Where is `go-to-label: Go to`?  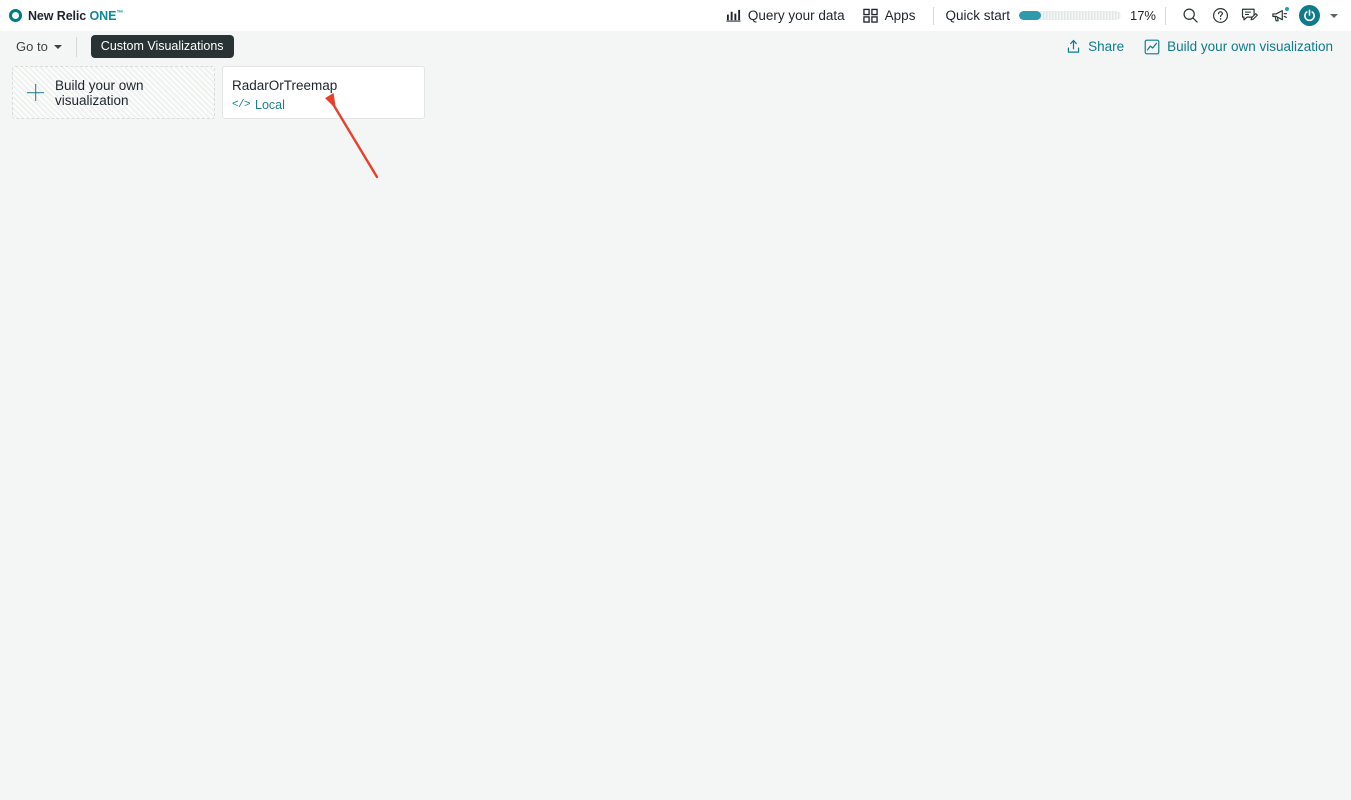
go-to-label: Go to is located at coordinates (32, 46).